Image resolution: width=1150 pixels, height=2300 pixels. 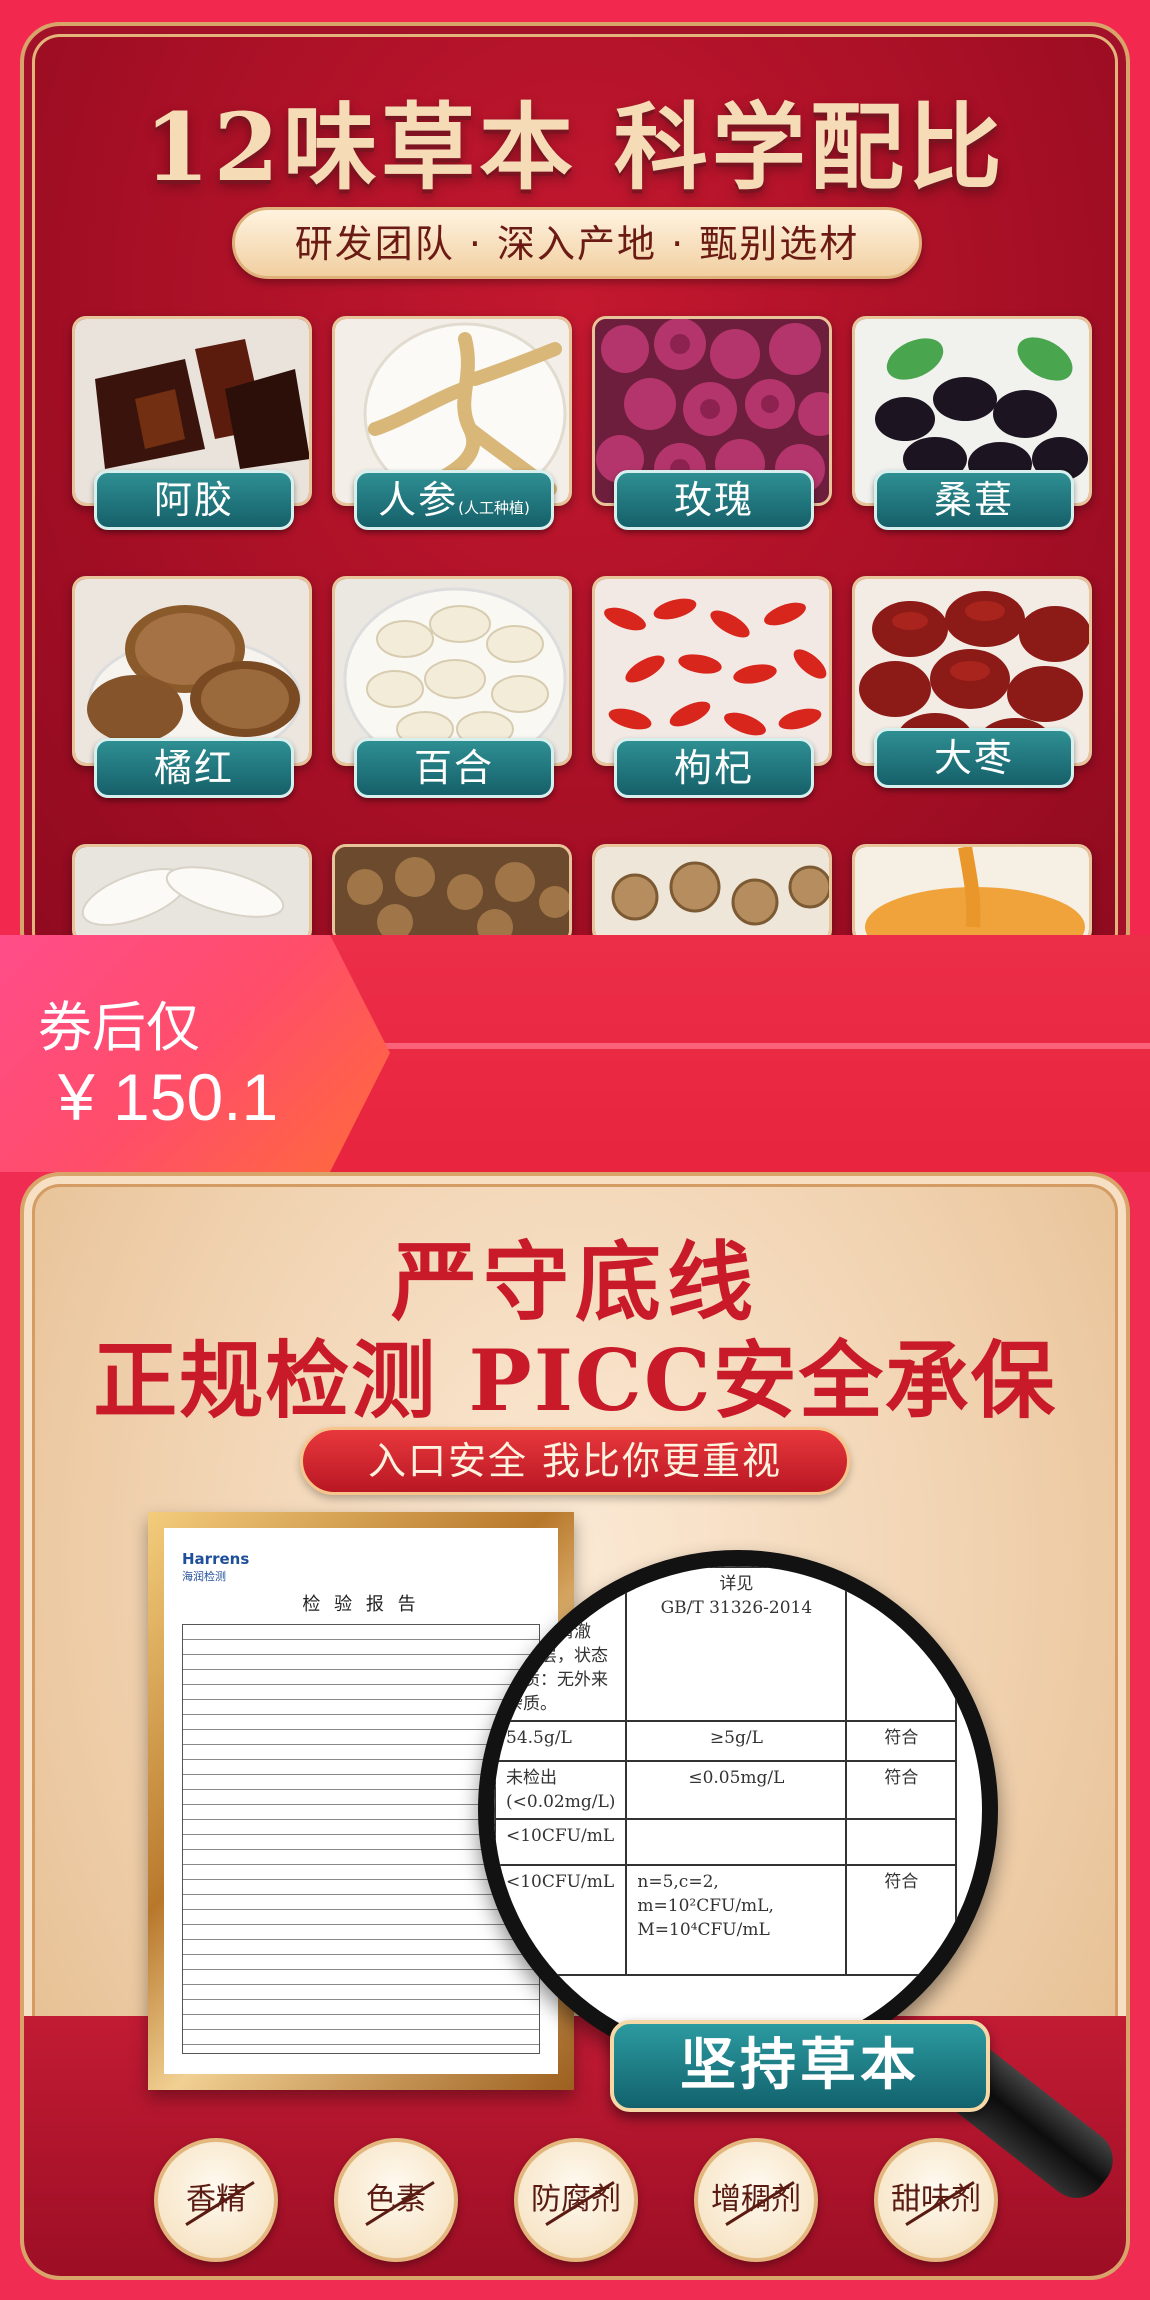 What do you see at coordinates (361, 1604) in the screenshot?
I see `report-title: 检 验 报 告` at bounding box center [361, 1604].